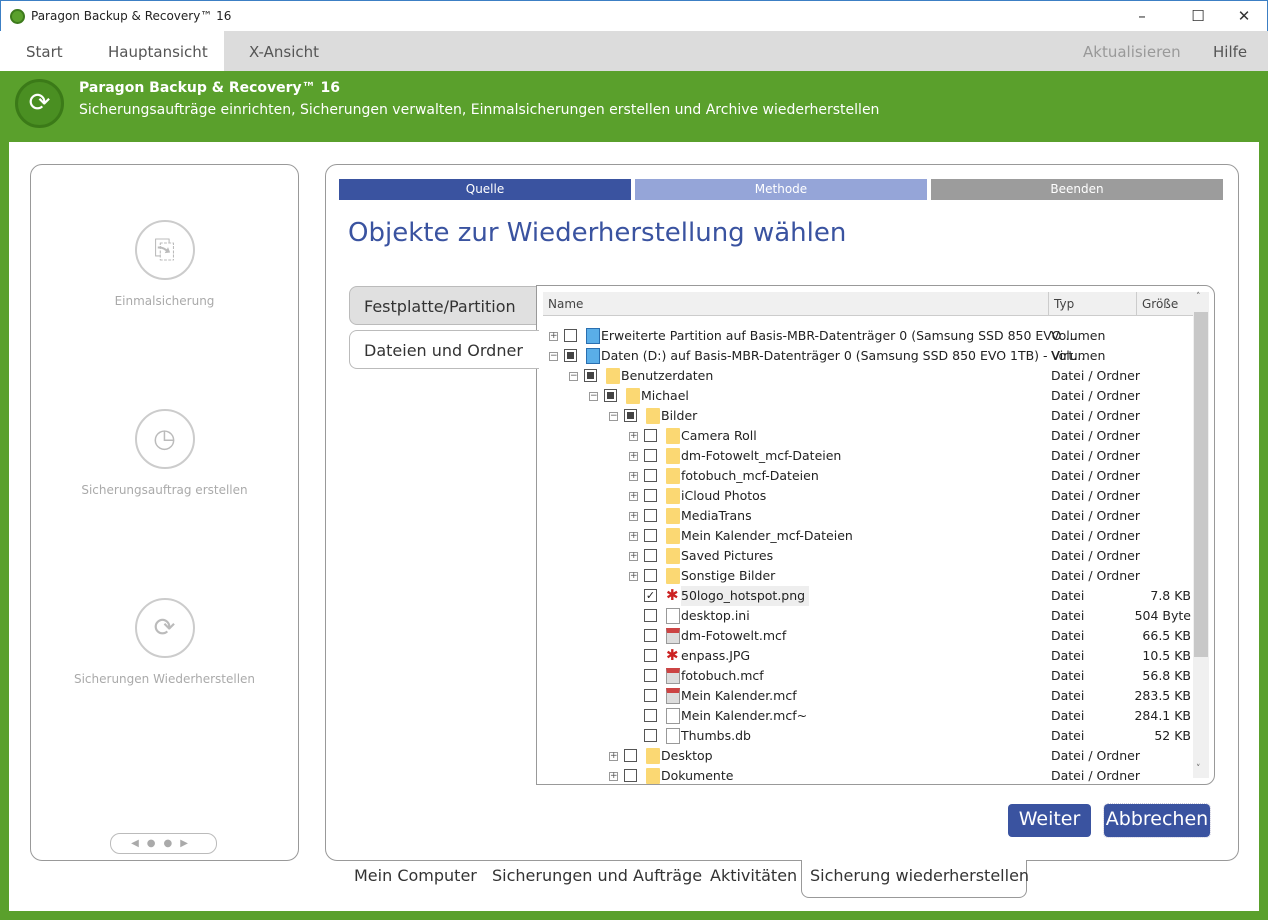  What do you see at coordinates (724, 495) in the screenshot?
I see `row-name: iCloud Photos` at bounding box center [724, 495].